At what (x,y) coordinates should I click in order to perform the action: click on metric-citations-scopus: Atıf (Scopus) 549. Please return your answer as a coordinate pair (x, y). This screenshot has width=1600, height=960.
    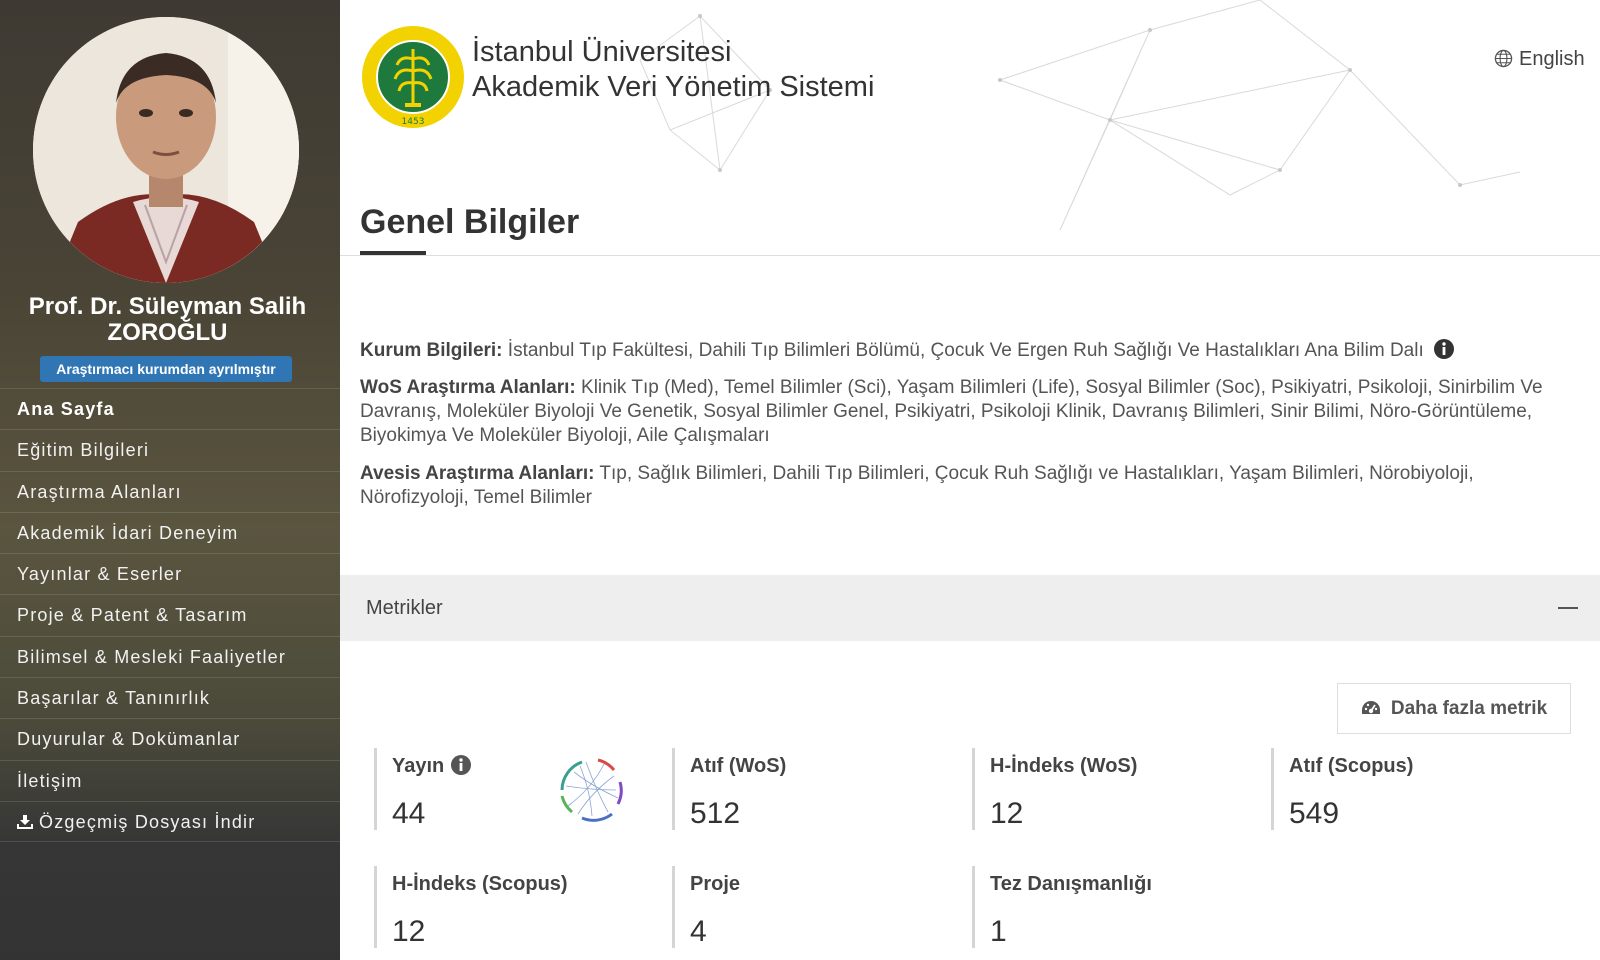
    Looking at the image, I should click on (1411, 789).